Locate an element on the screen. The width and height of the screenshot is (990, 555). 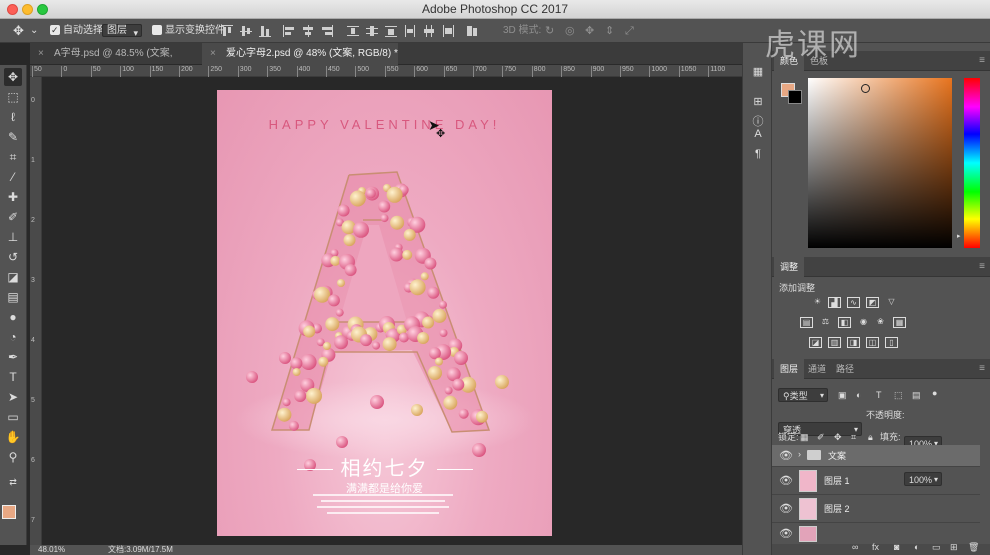
align-left-icon is located at coordinates (289, 31).